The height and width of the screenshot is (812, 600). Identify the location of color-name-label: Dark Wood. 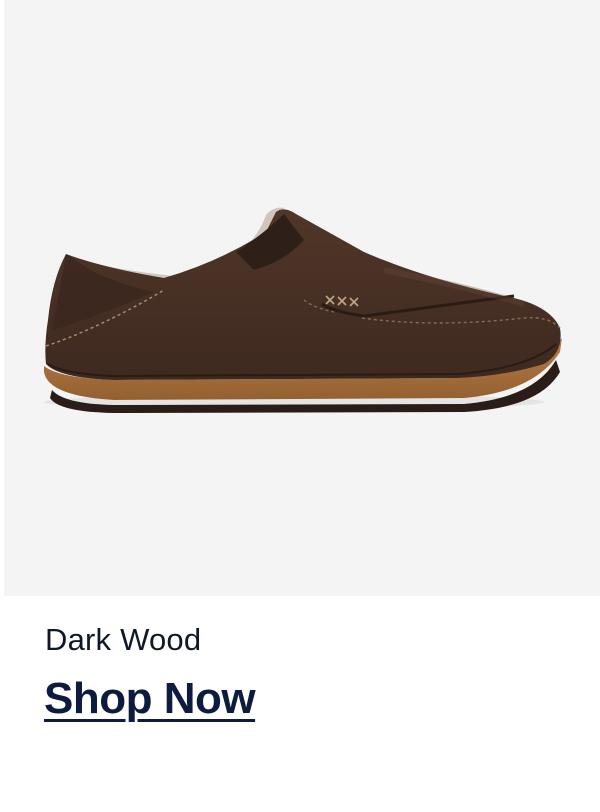
(123, 639).